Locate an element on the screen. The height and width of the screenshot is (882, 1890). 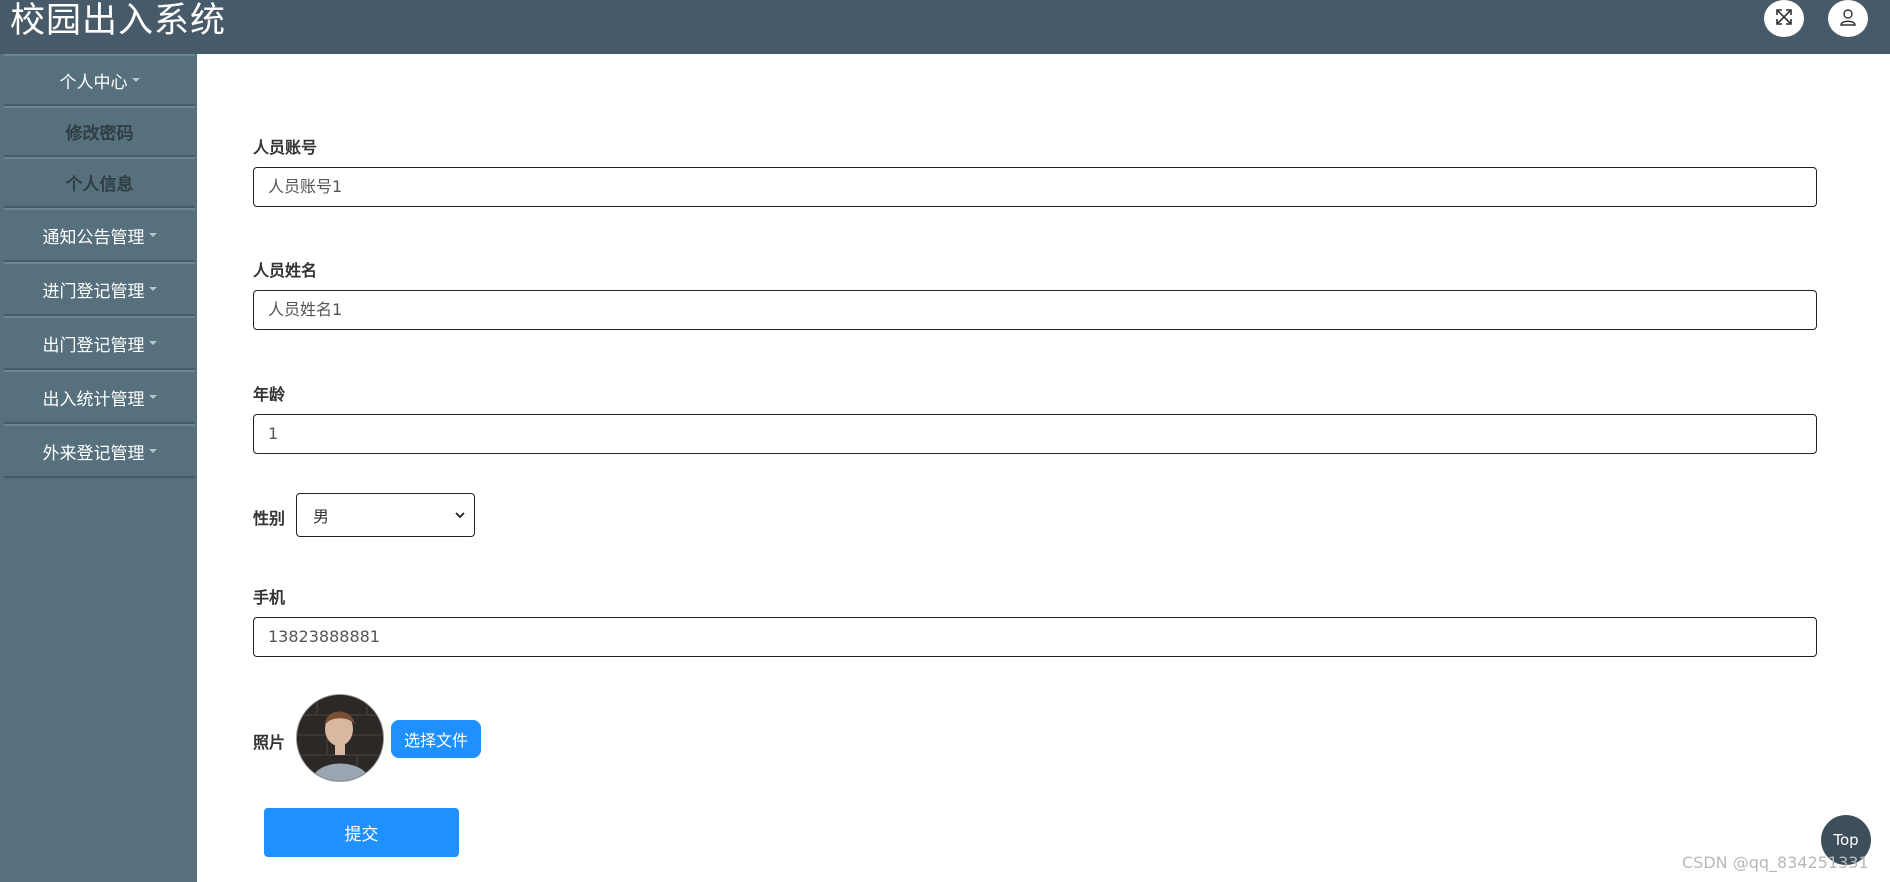
sidebar-item-entry-management: 进门登记管理 is located at coordinates (99, 289).